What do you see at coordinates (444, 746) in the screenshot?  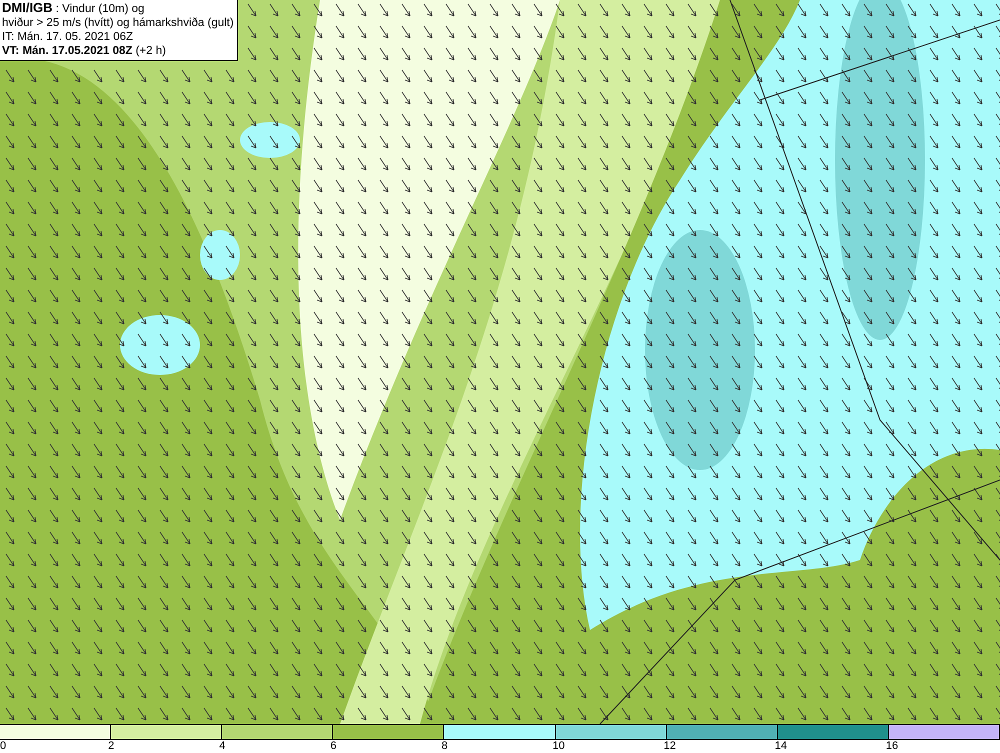 I see `legend-tick-label: 8` at bounding box center [444, 746].